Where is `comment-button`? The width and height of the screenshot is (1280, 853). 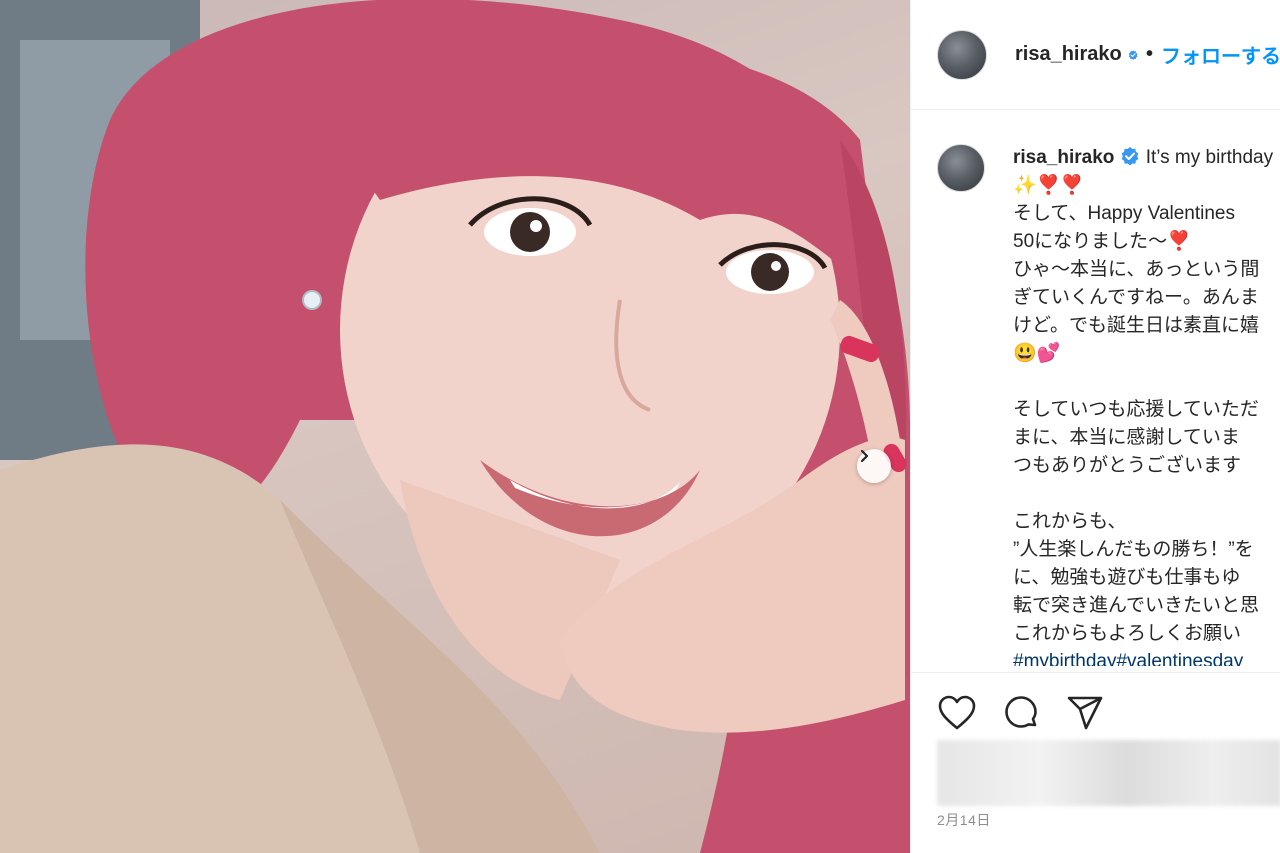 comment-button is located at coordinates (1021, 713).